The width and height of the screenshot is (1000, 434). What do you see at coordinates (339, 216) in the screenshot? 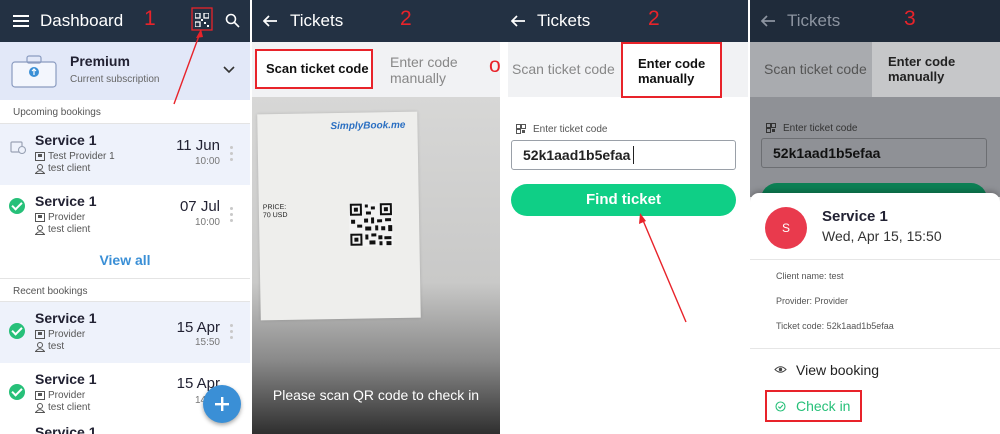
I see `ticket-paper: SimplyBook.me PRICE: 70 USD` at bounding box center [339, 216].